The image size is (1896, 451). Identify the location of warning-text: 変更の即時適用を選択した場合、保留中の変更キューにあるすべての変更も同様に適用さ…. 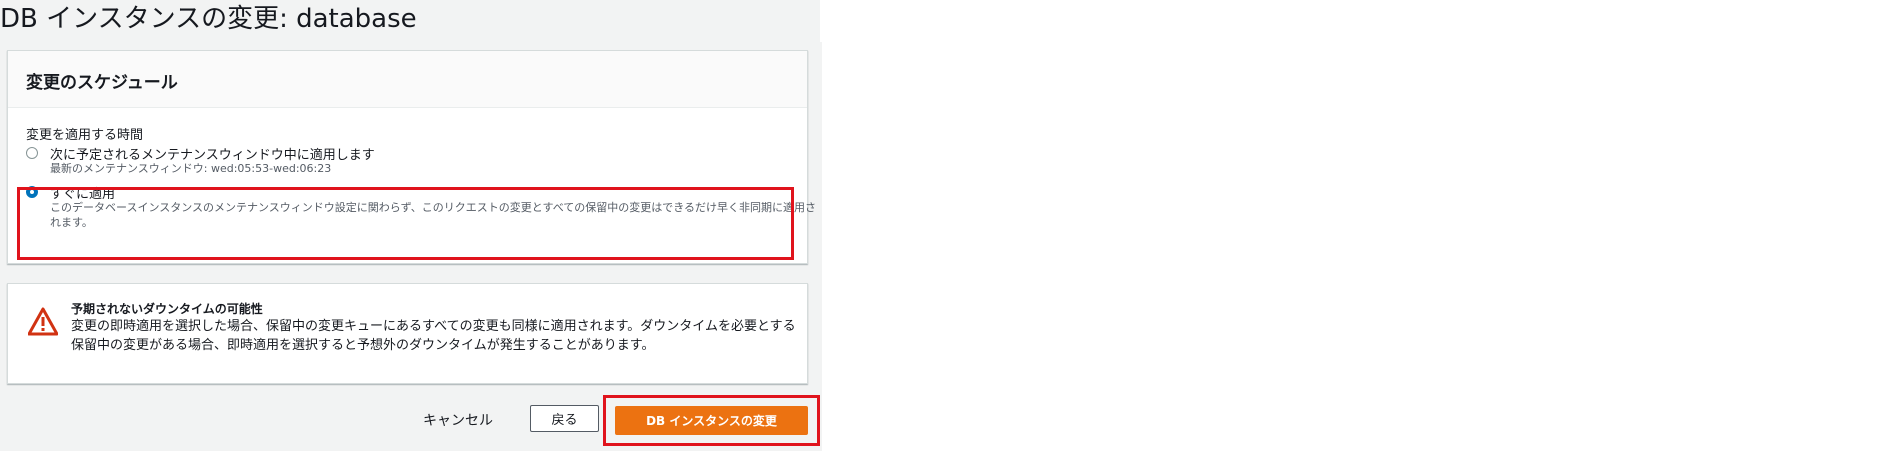
(433, 336).